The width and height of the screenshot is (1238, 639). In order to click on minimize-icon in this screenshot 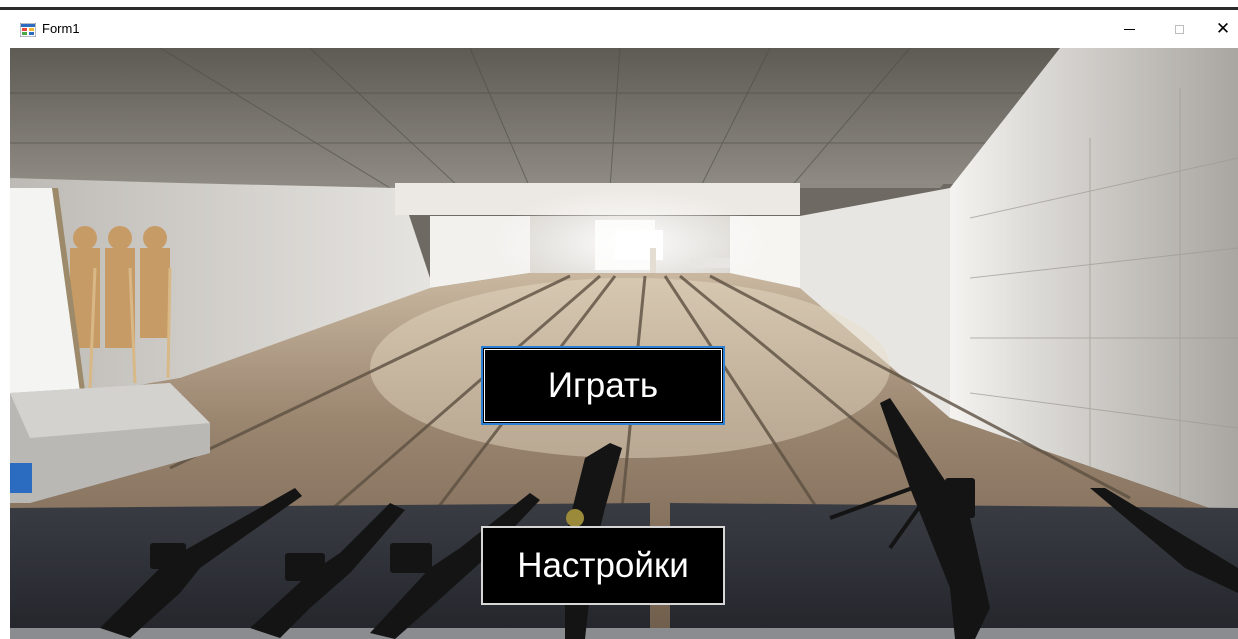, I will do `click(1129, 29)`.